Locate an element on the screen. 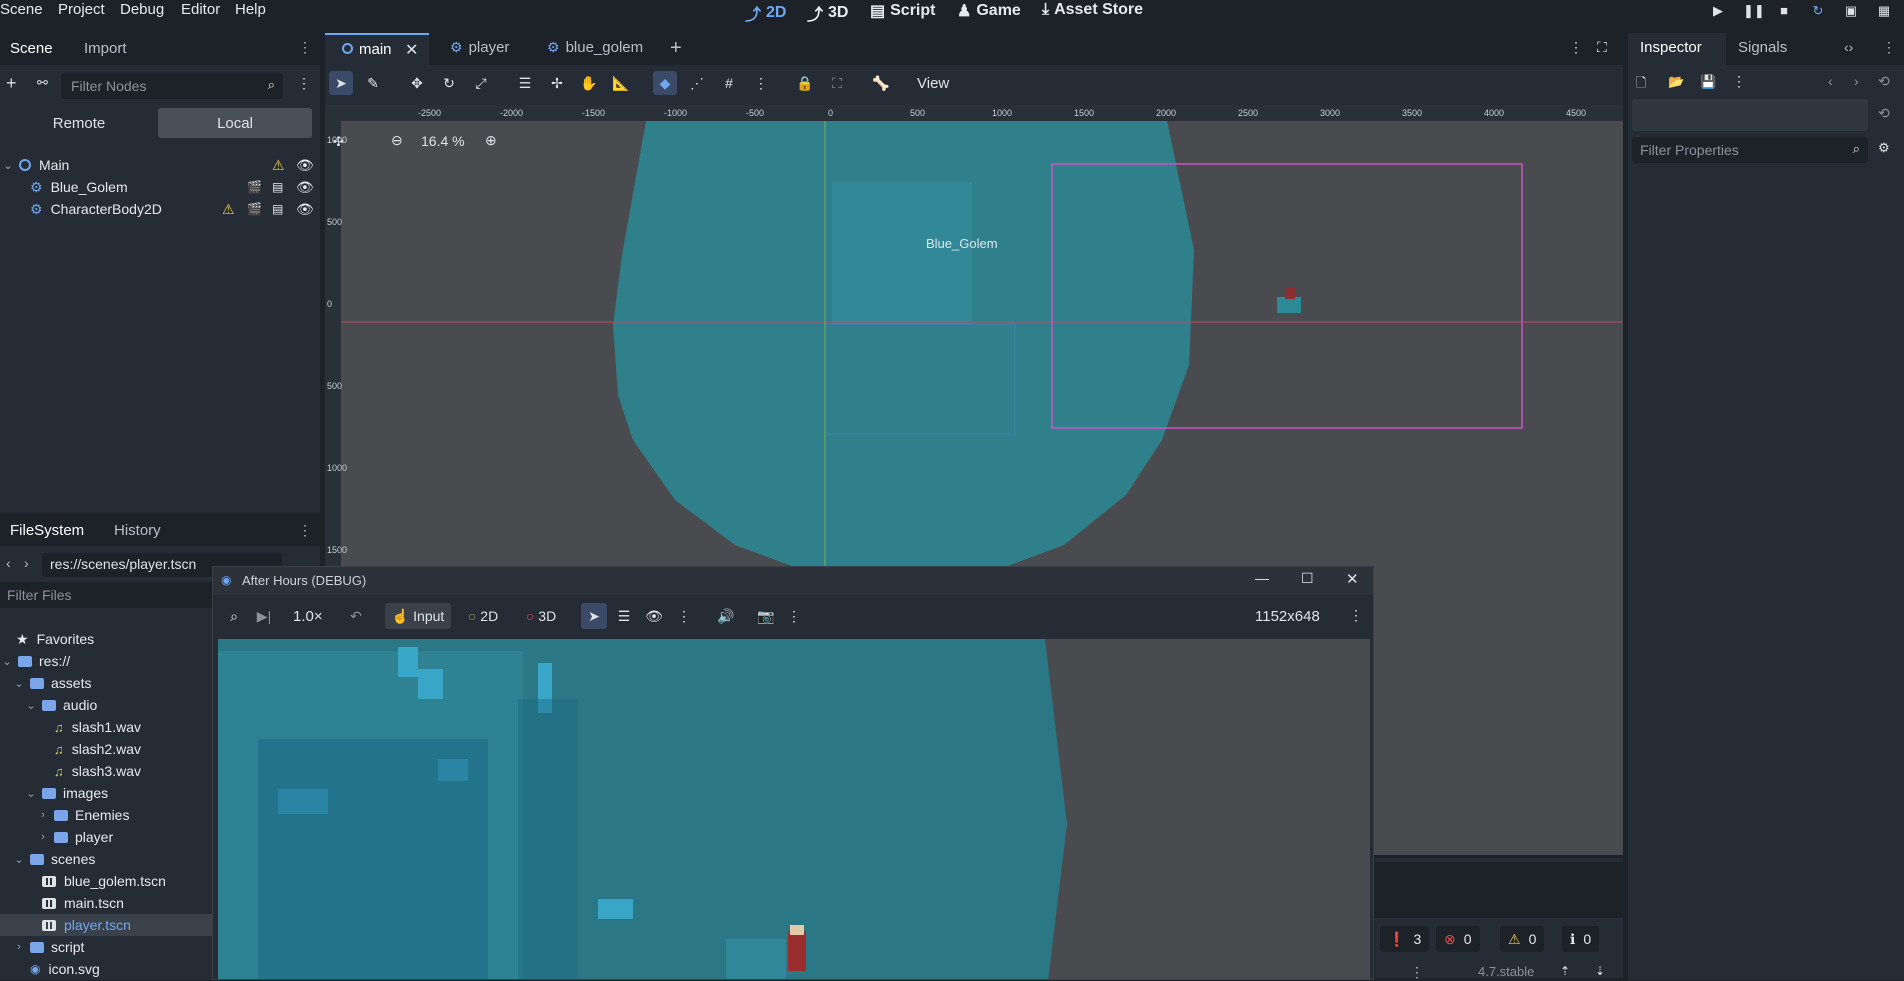 The height and width of the screenshot is (981, 1904). pause-icon: ❚❚ is located at coordinates (1754, 11).